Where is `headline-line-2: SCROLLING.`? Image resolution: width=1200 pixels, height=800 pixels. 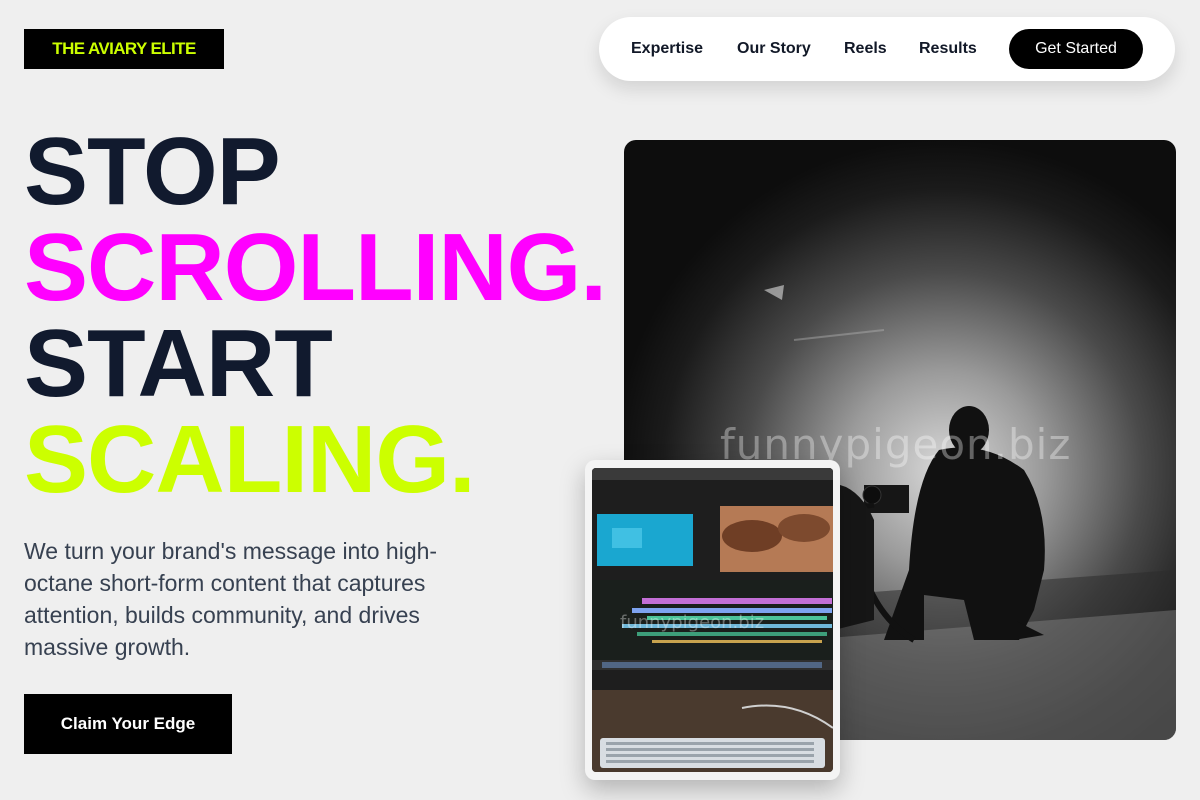 headline-line-2: SCROLLING. is located at coordinates (315, 267).